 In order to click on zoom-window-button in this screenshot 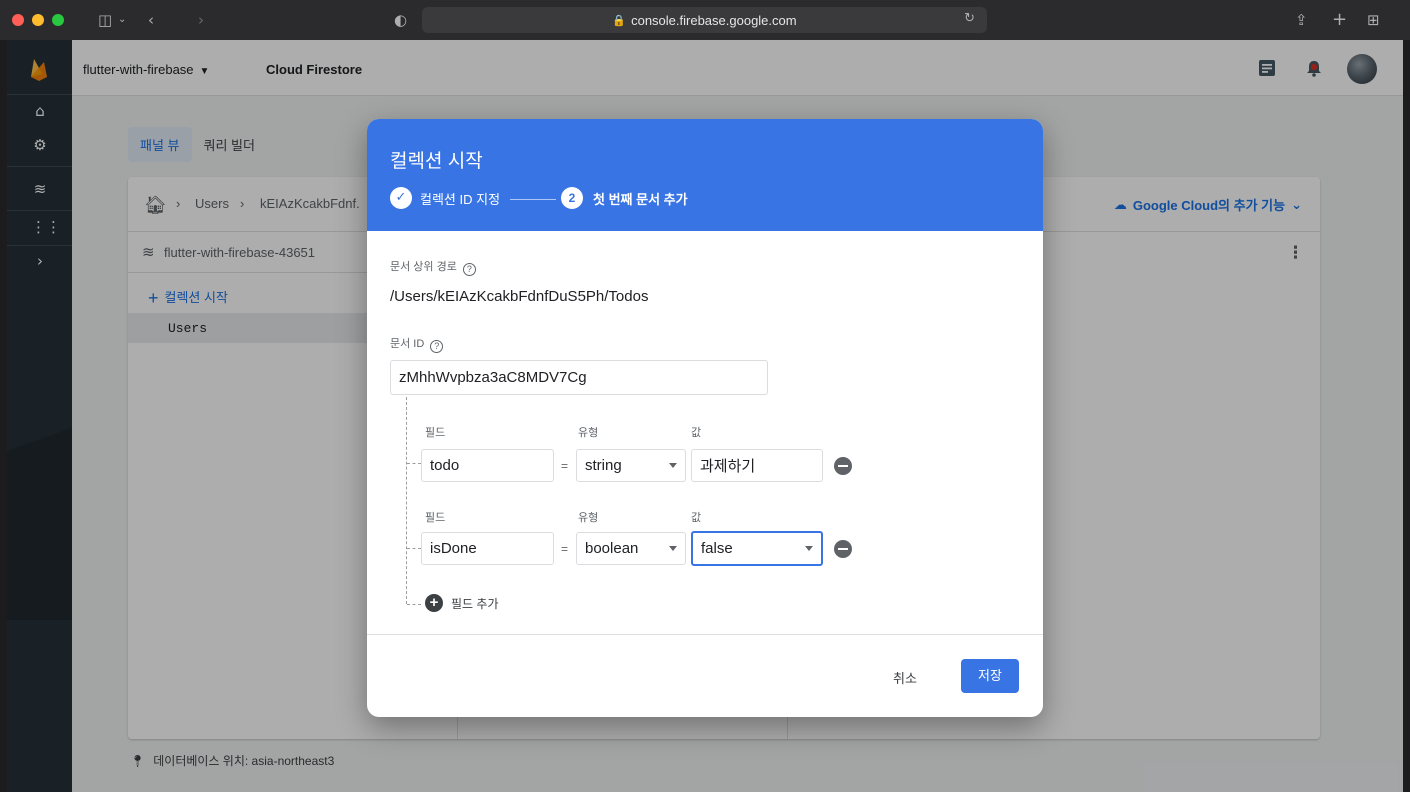, I will do `click(58, 20)`.